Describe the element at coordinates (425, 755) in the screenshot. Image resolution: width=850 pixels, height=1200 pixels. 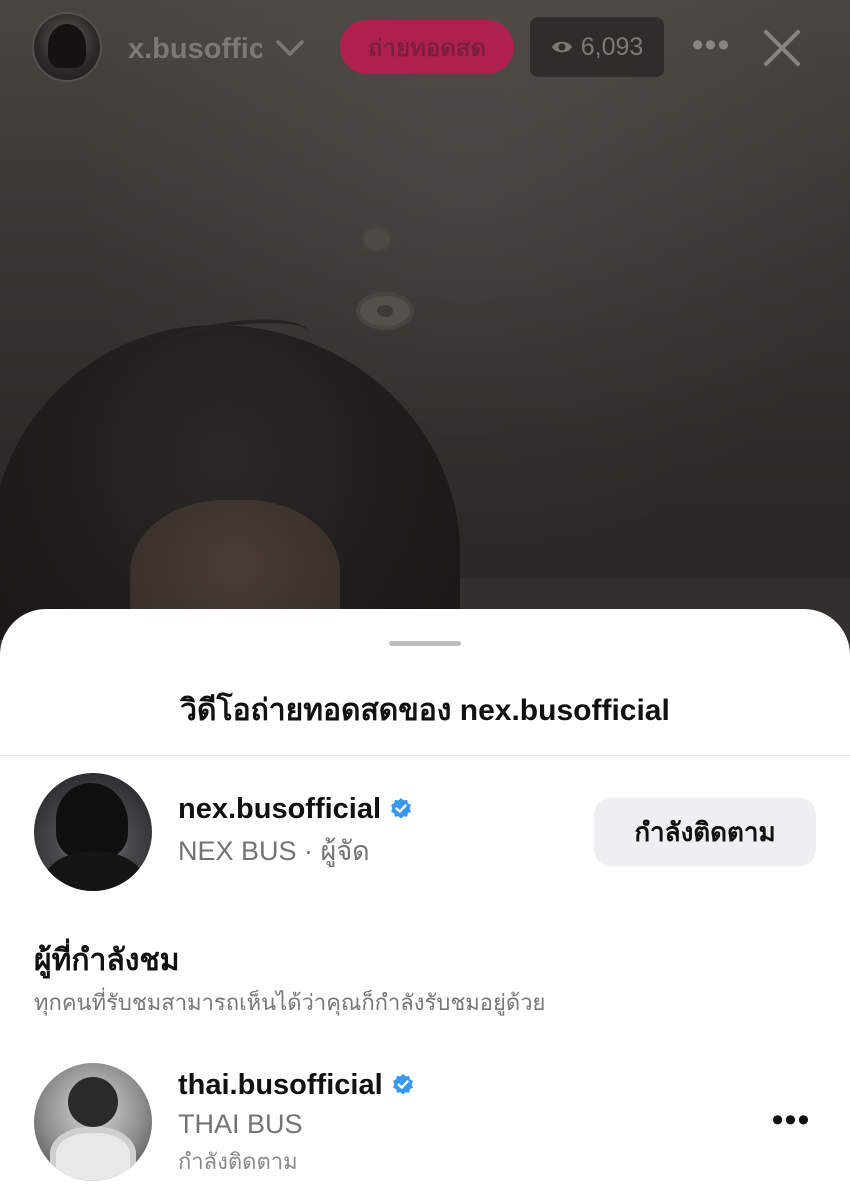
I see `divider` at that location.